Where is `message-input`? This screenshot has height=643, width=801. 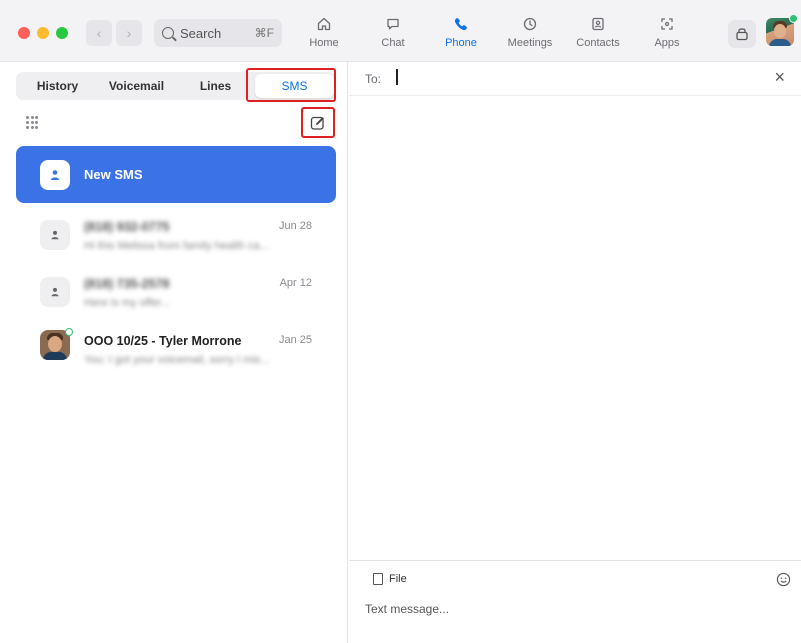
message-input is located at coordinates (565, 609).